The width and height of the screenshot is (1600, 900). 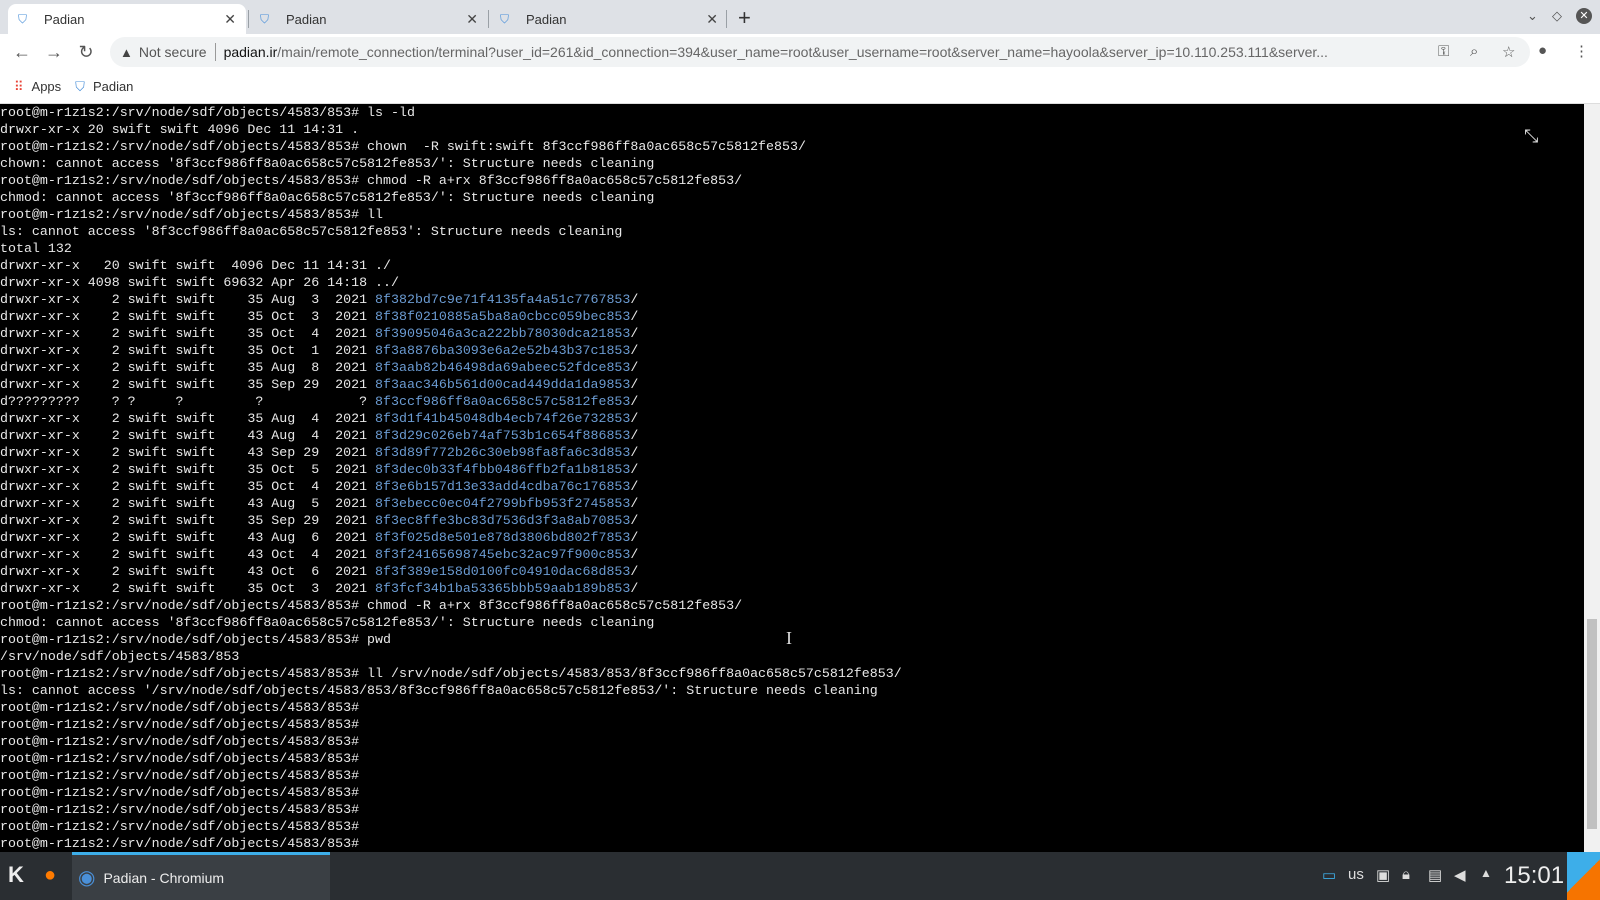 I want to click on line-text: d????????? ? ? ? ? ?, so click(x=188, y=401).